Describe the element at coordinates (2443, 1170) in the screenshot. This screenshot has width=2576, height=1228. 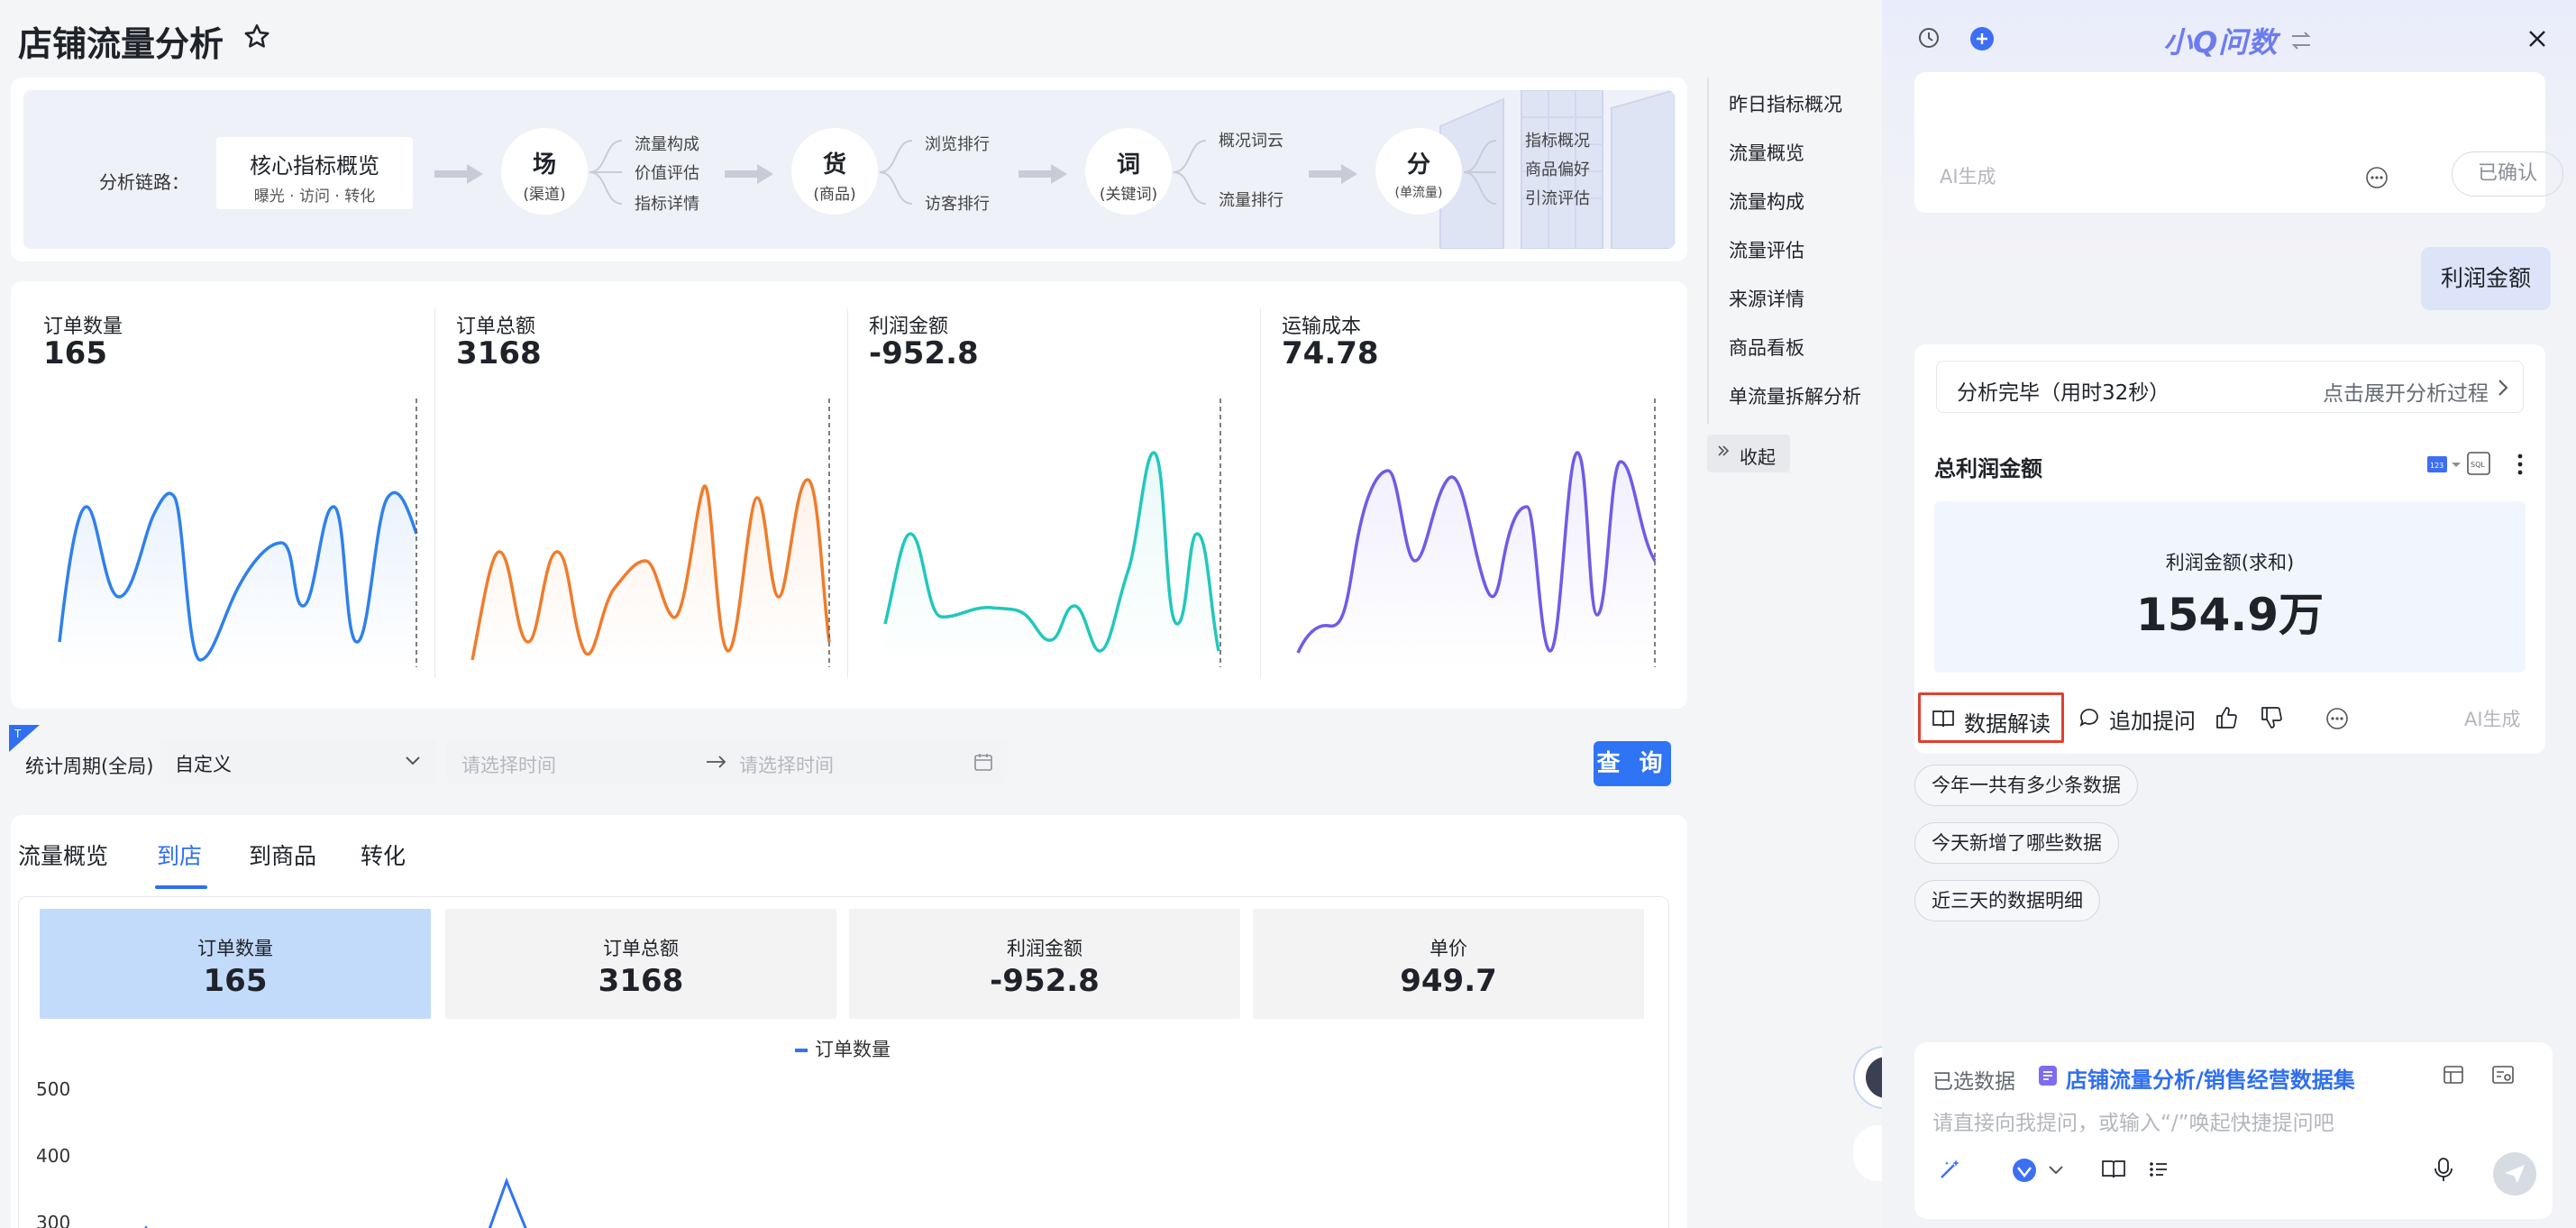
I see `microphone-icon` at that location.